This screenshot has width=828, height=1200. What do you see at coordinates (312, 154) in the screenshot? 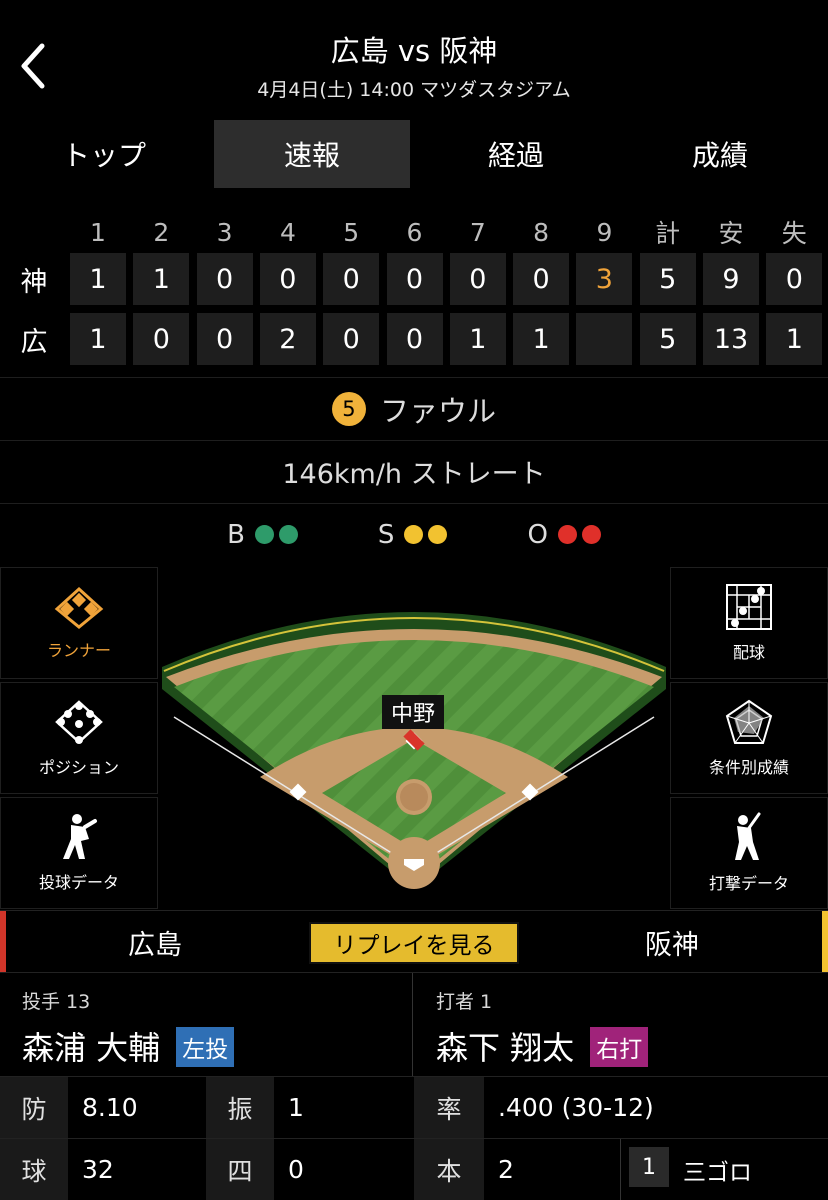
I see `tab-live: 速報` at bounding box center [312, 154].